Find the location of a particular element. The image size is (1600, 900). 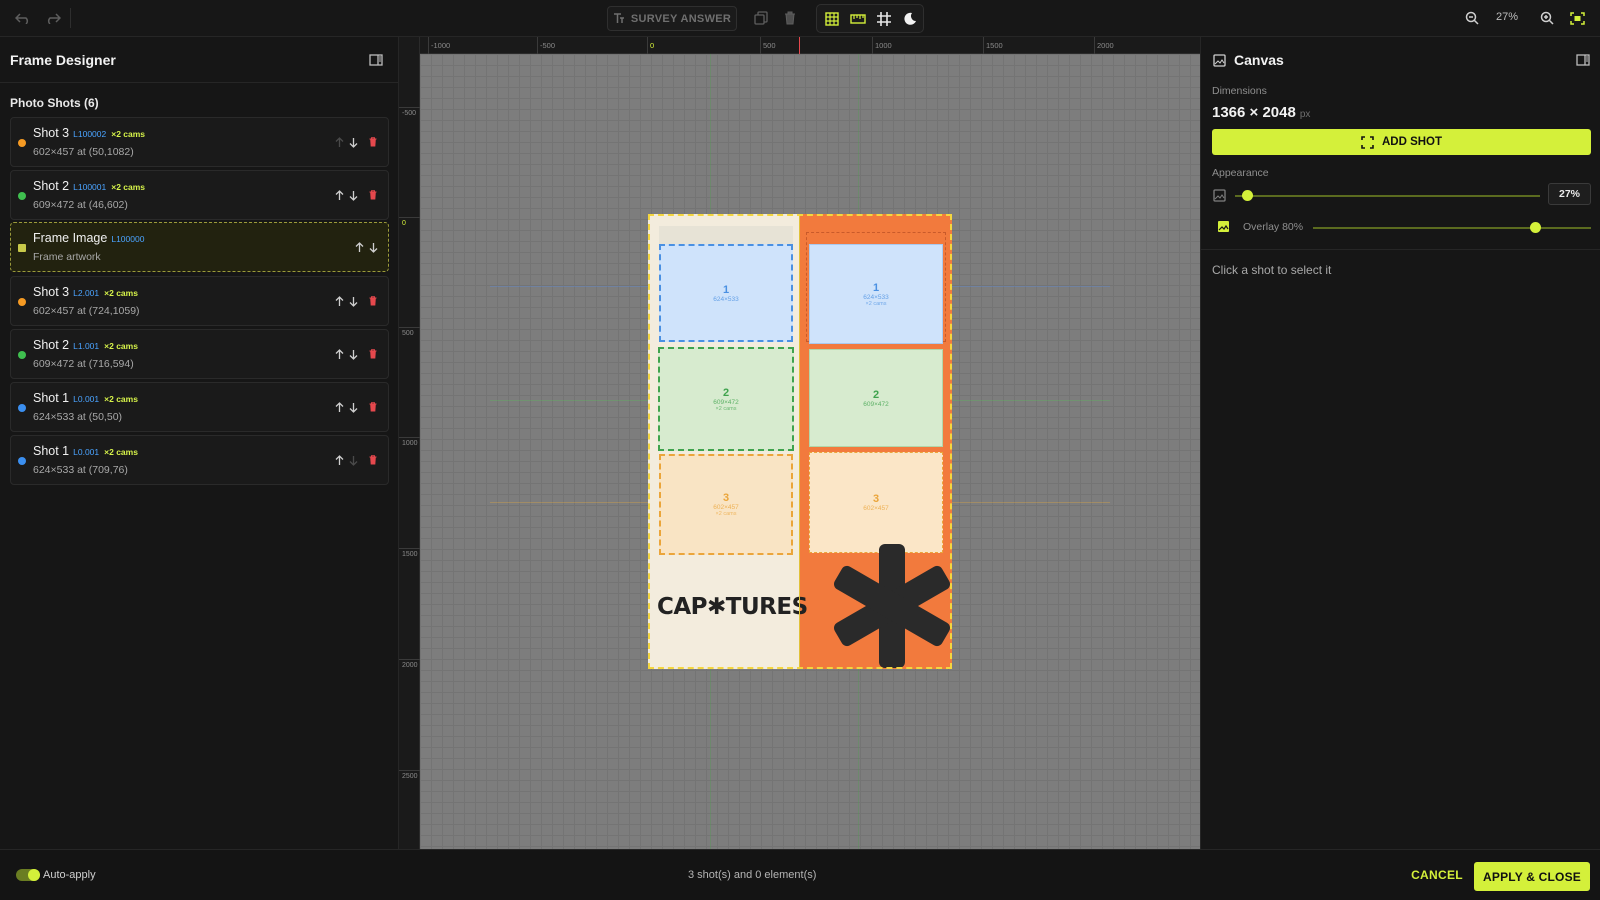

shot-layer-tag: L2.001 is located at coordinates (86, 293).